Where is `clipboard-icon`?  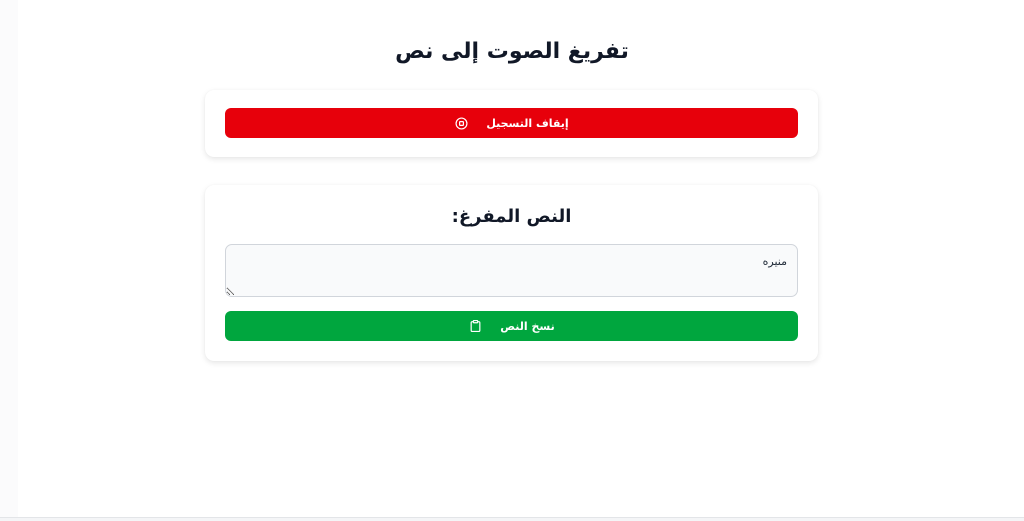 clipboard-icon is located at coordinates (475, 326).